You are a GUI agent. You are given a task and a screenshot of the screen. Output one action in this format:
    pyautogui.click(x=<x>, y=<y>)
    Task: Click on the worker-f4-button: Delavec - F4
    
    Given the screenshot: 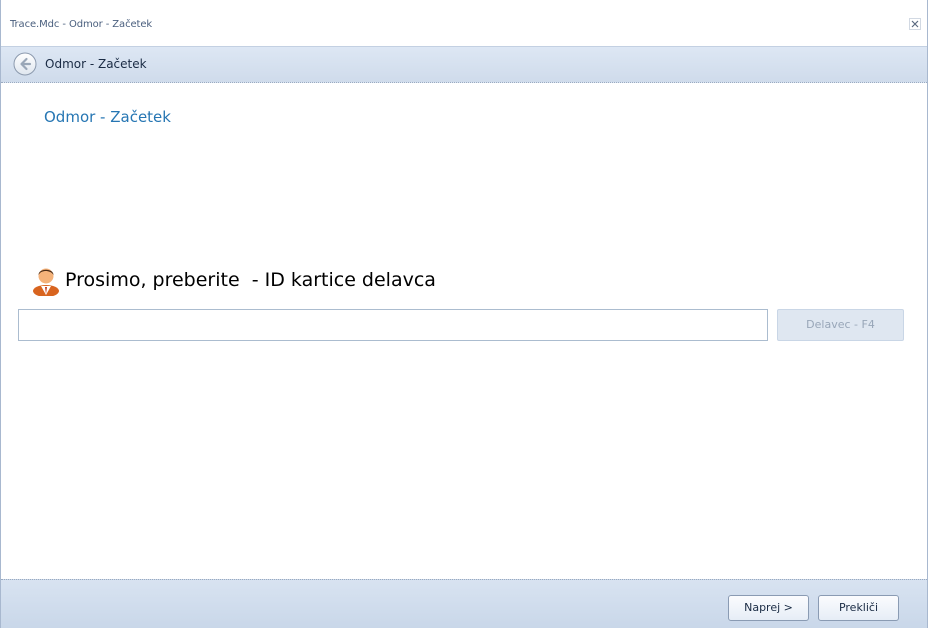 What is the action you would take?
    pyautogui.click(x=840, y=325)
    